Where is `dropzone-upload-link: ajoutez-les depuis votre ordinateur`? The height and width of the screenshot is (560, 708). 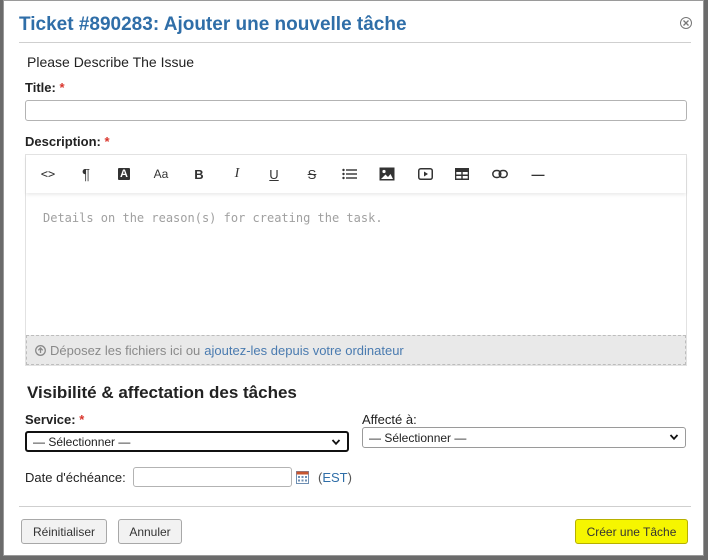
dropzone-upload-link: ajoutez-les depuis votre ordinateur is located at coordinates (303, 350).